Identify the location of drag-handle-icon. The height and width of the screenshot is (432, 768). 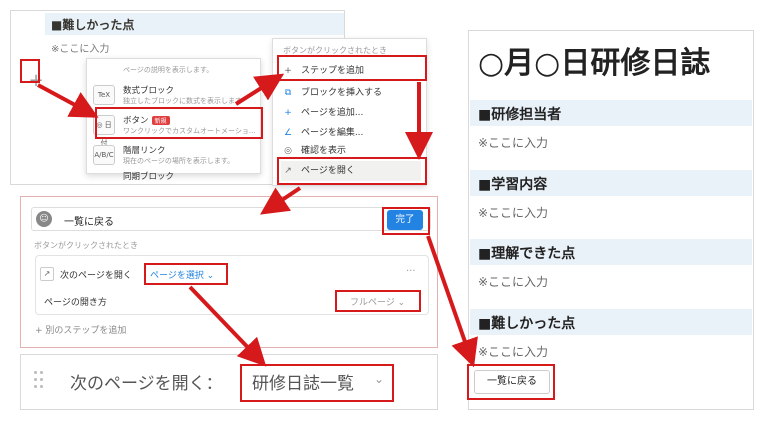
(39, 381).